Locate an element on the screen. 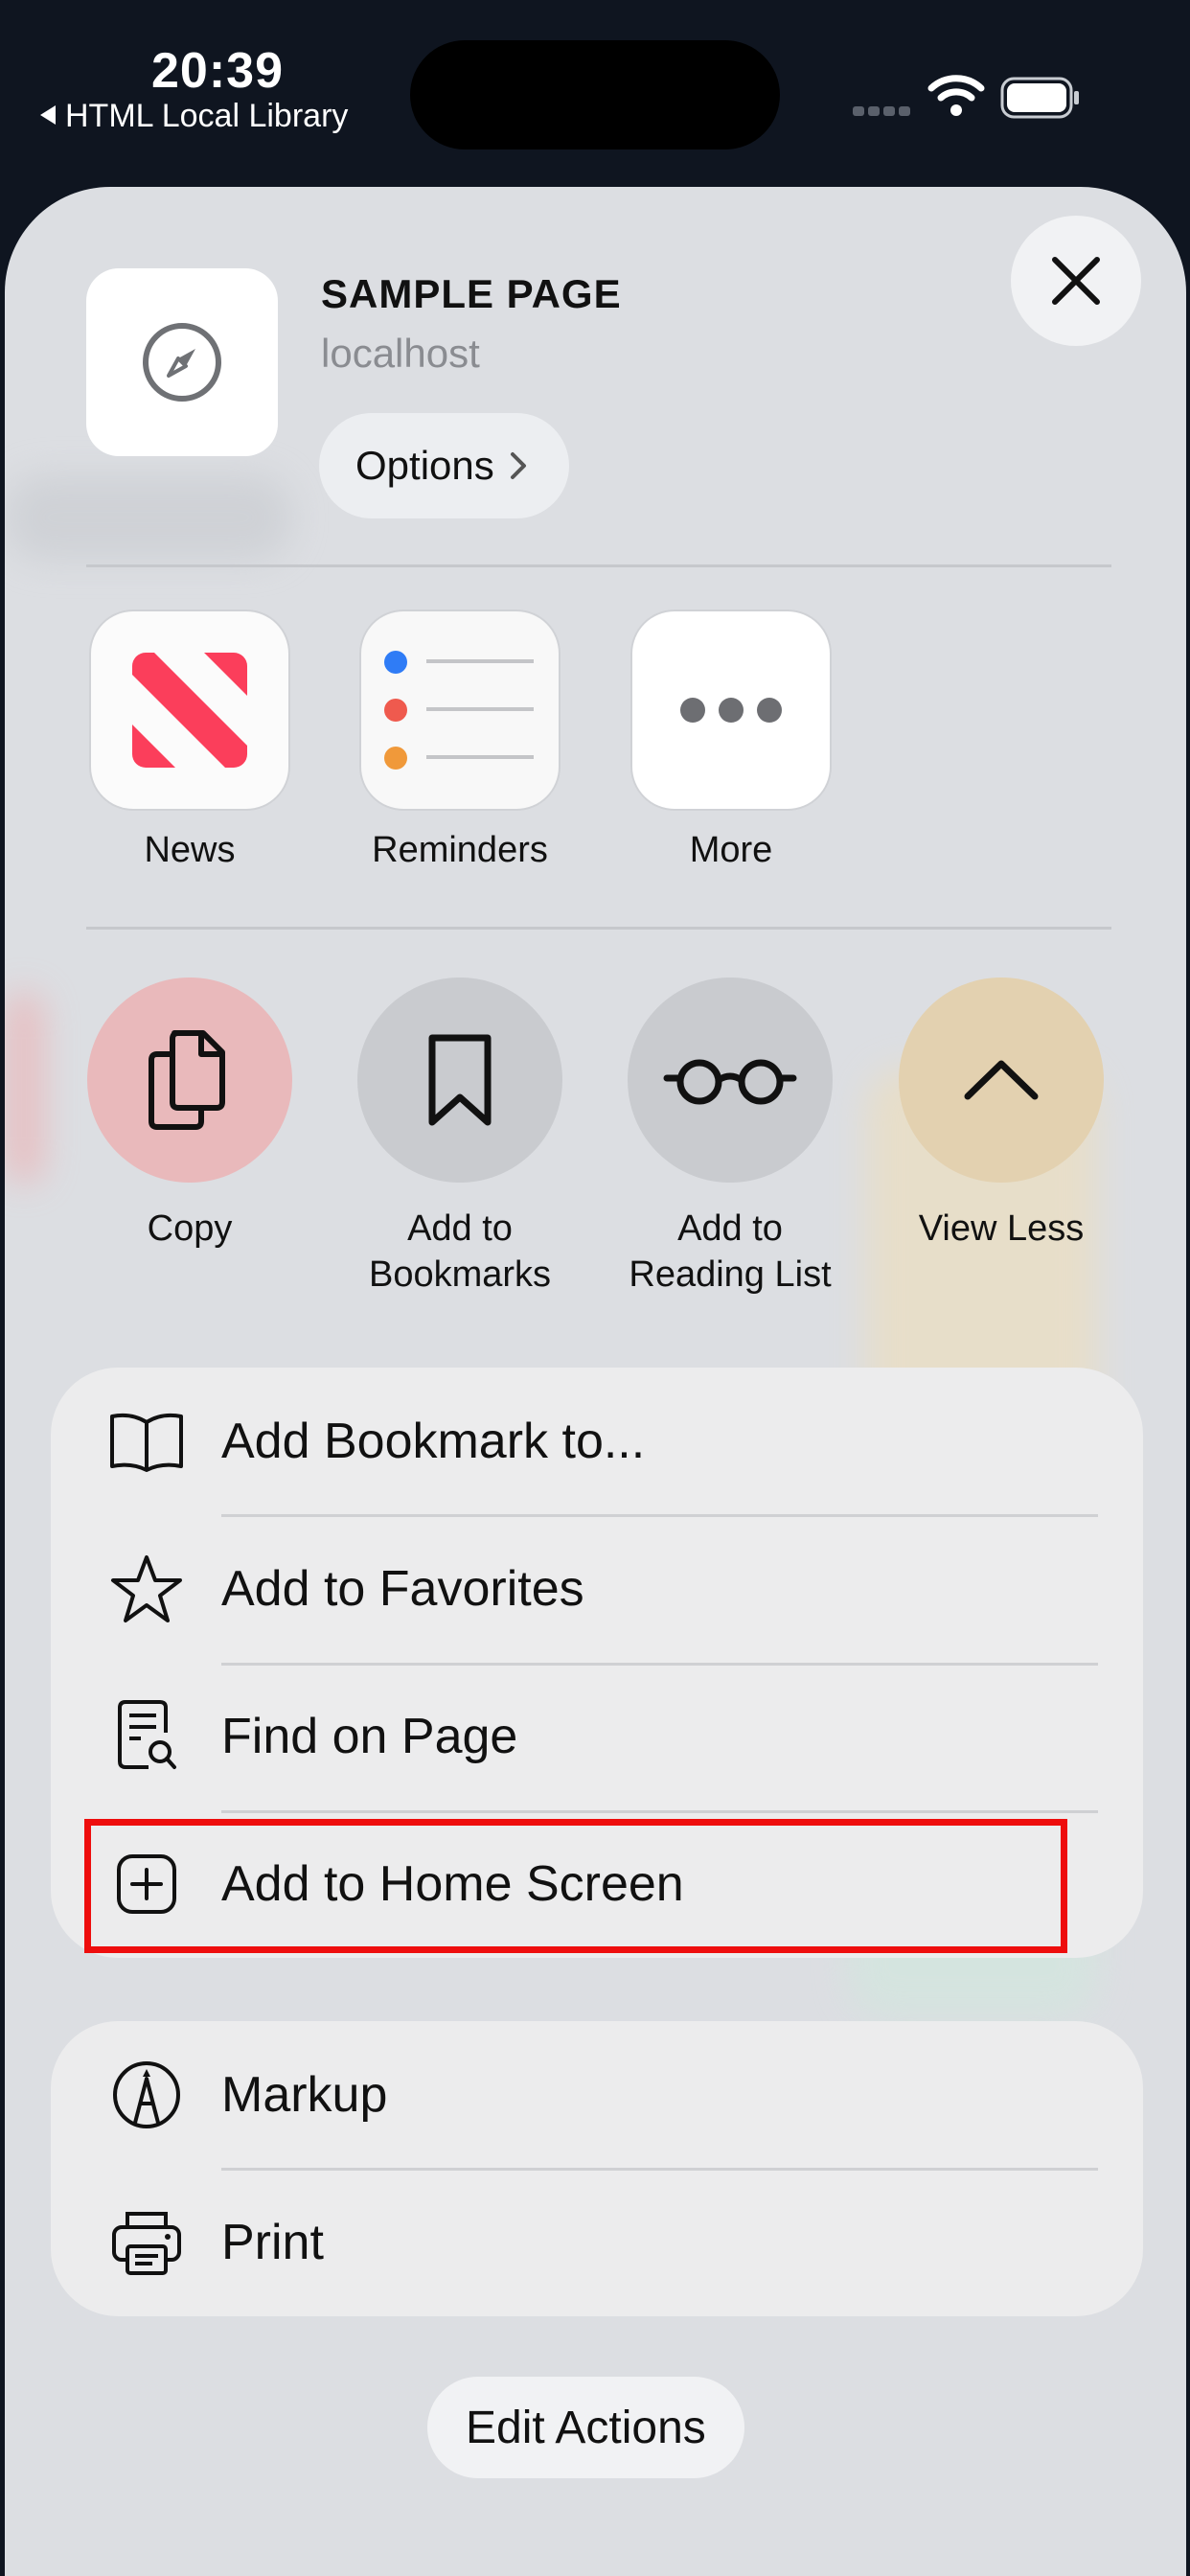  app-reminders: Reminders is located at coordinates (460, 741).